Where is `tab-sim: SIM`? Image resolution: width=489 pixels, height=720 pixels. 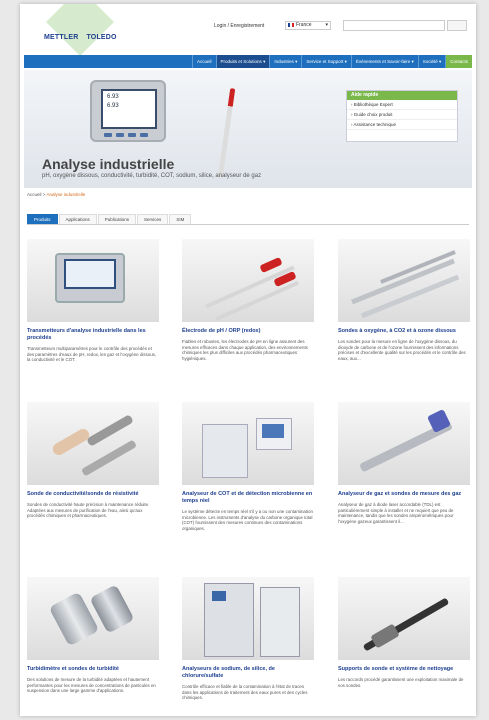
tab-sim: SIM is located at coordinates (180, 219).